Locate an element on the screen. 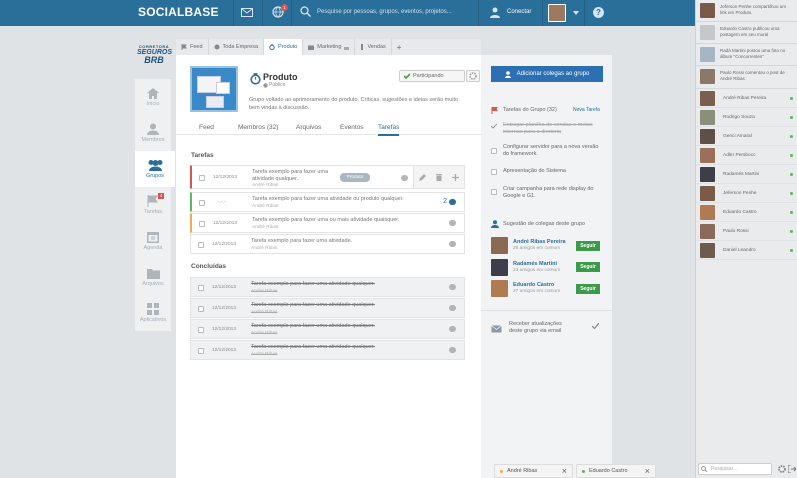 This screenshot has width=797, height=478. nav-item-aplicativos: Aplicativos is located at coordinates (153, 313).